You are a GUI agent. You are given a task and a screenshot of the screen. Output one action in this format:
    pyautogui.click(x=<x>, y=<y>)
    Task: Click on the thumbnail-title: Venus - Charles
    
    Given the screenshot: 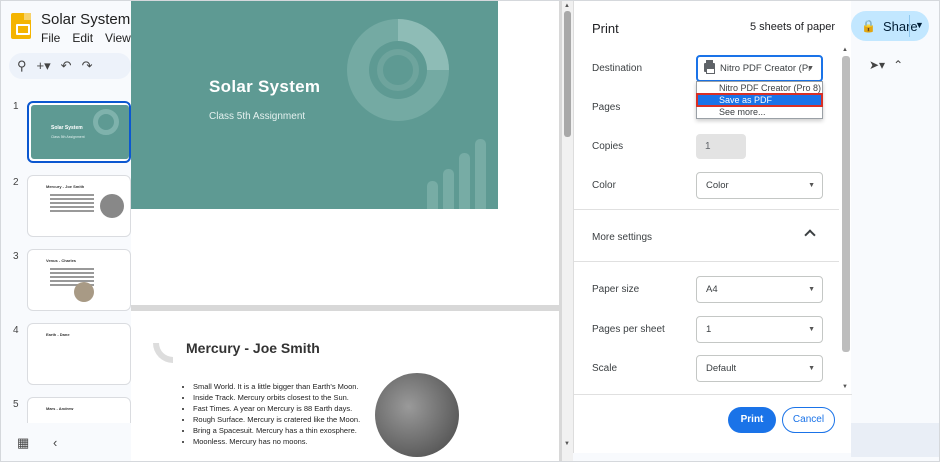 What is the action you would take?
    pyautogui.click(x=61, y=260)
    